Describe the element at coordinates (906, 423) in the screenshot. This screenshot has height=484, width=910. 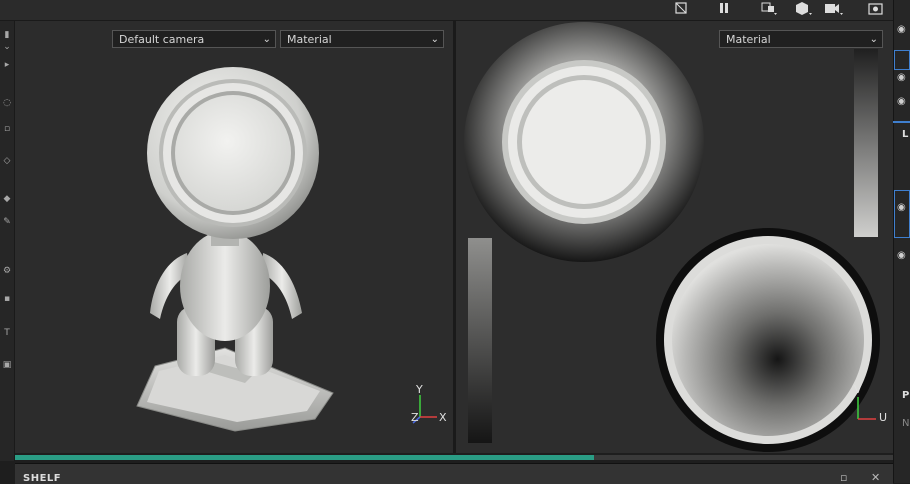
I see `panel-label-n: N` at that location.